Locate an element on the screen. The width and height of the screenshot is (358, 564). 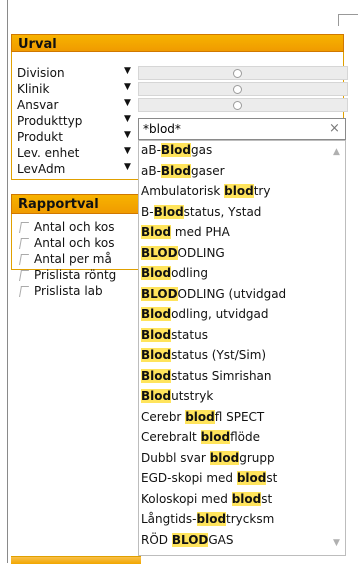
dropdown-option: Blodutstryk is located at coordinates (177, 396).